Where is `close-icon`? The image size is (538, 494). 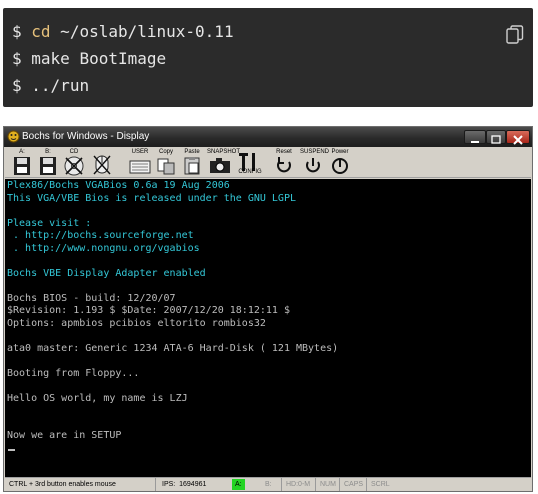 close-icon is located at coordinates (518, 140).